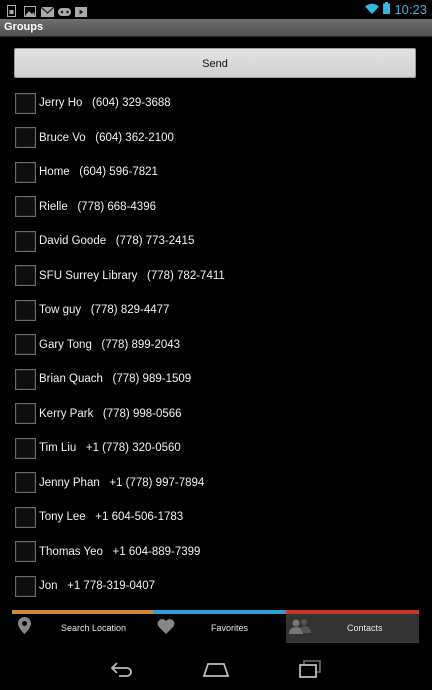 The width and height of the screenshot is (432, 690). Describe the element at coordinates (13, 10) in the screenshot. I see `sim-icon` at that location.